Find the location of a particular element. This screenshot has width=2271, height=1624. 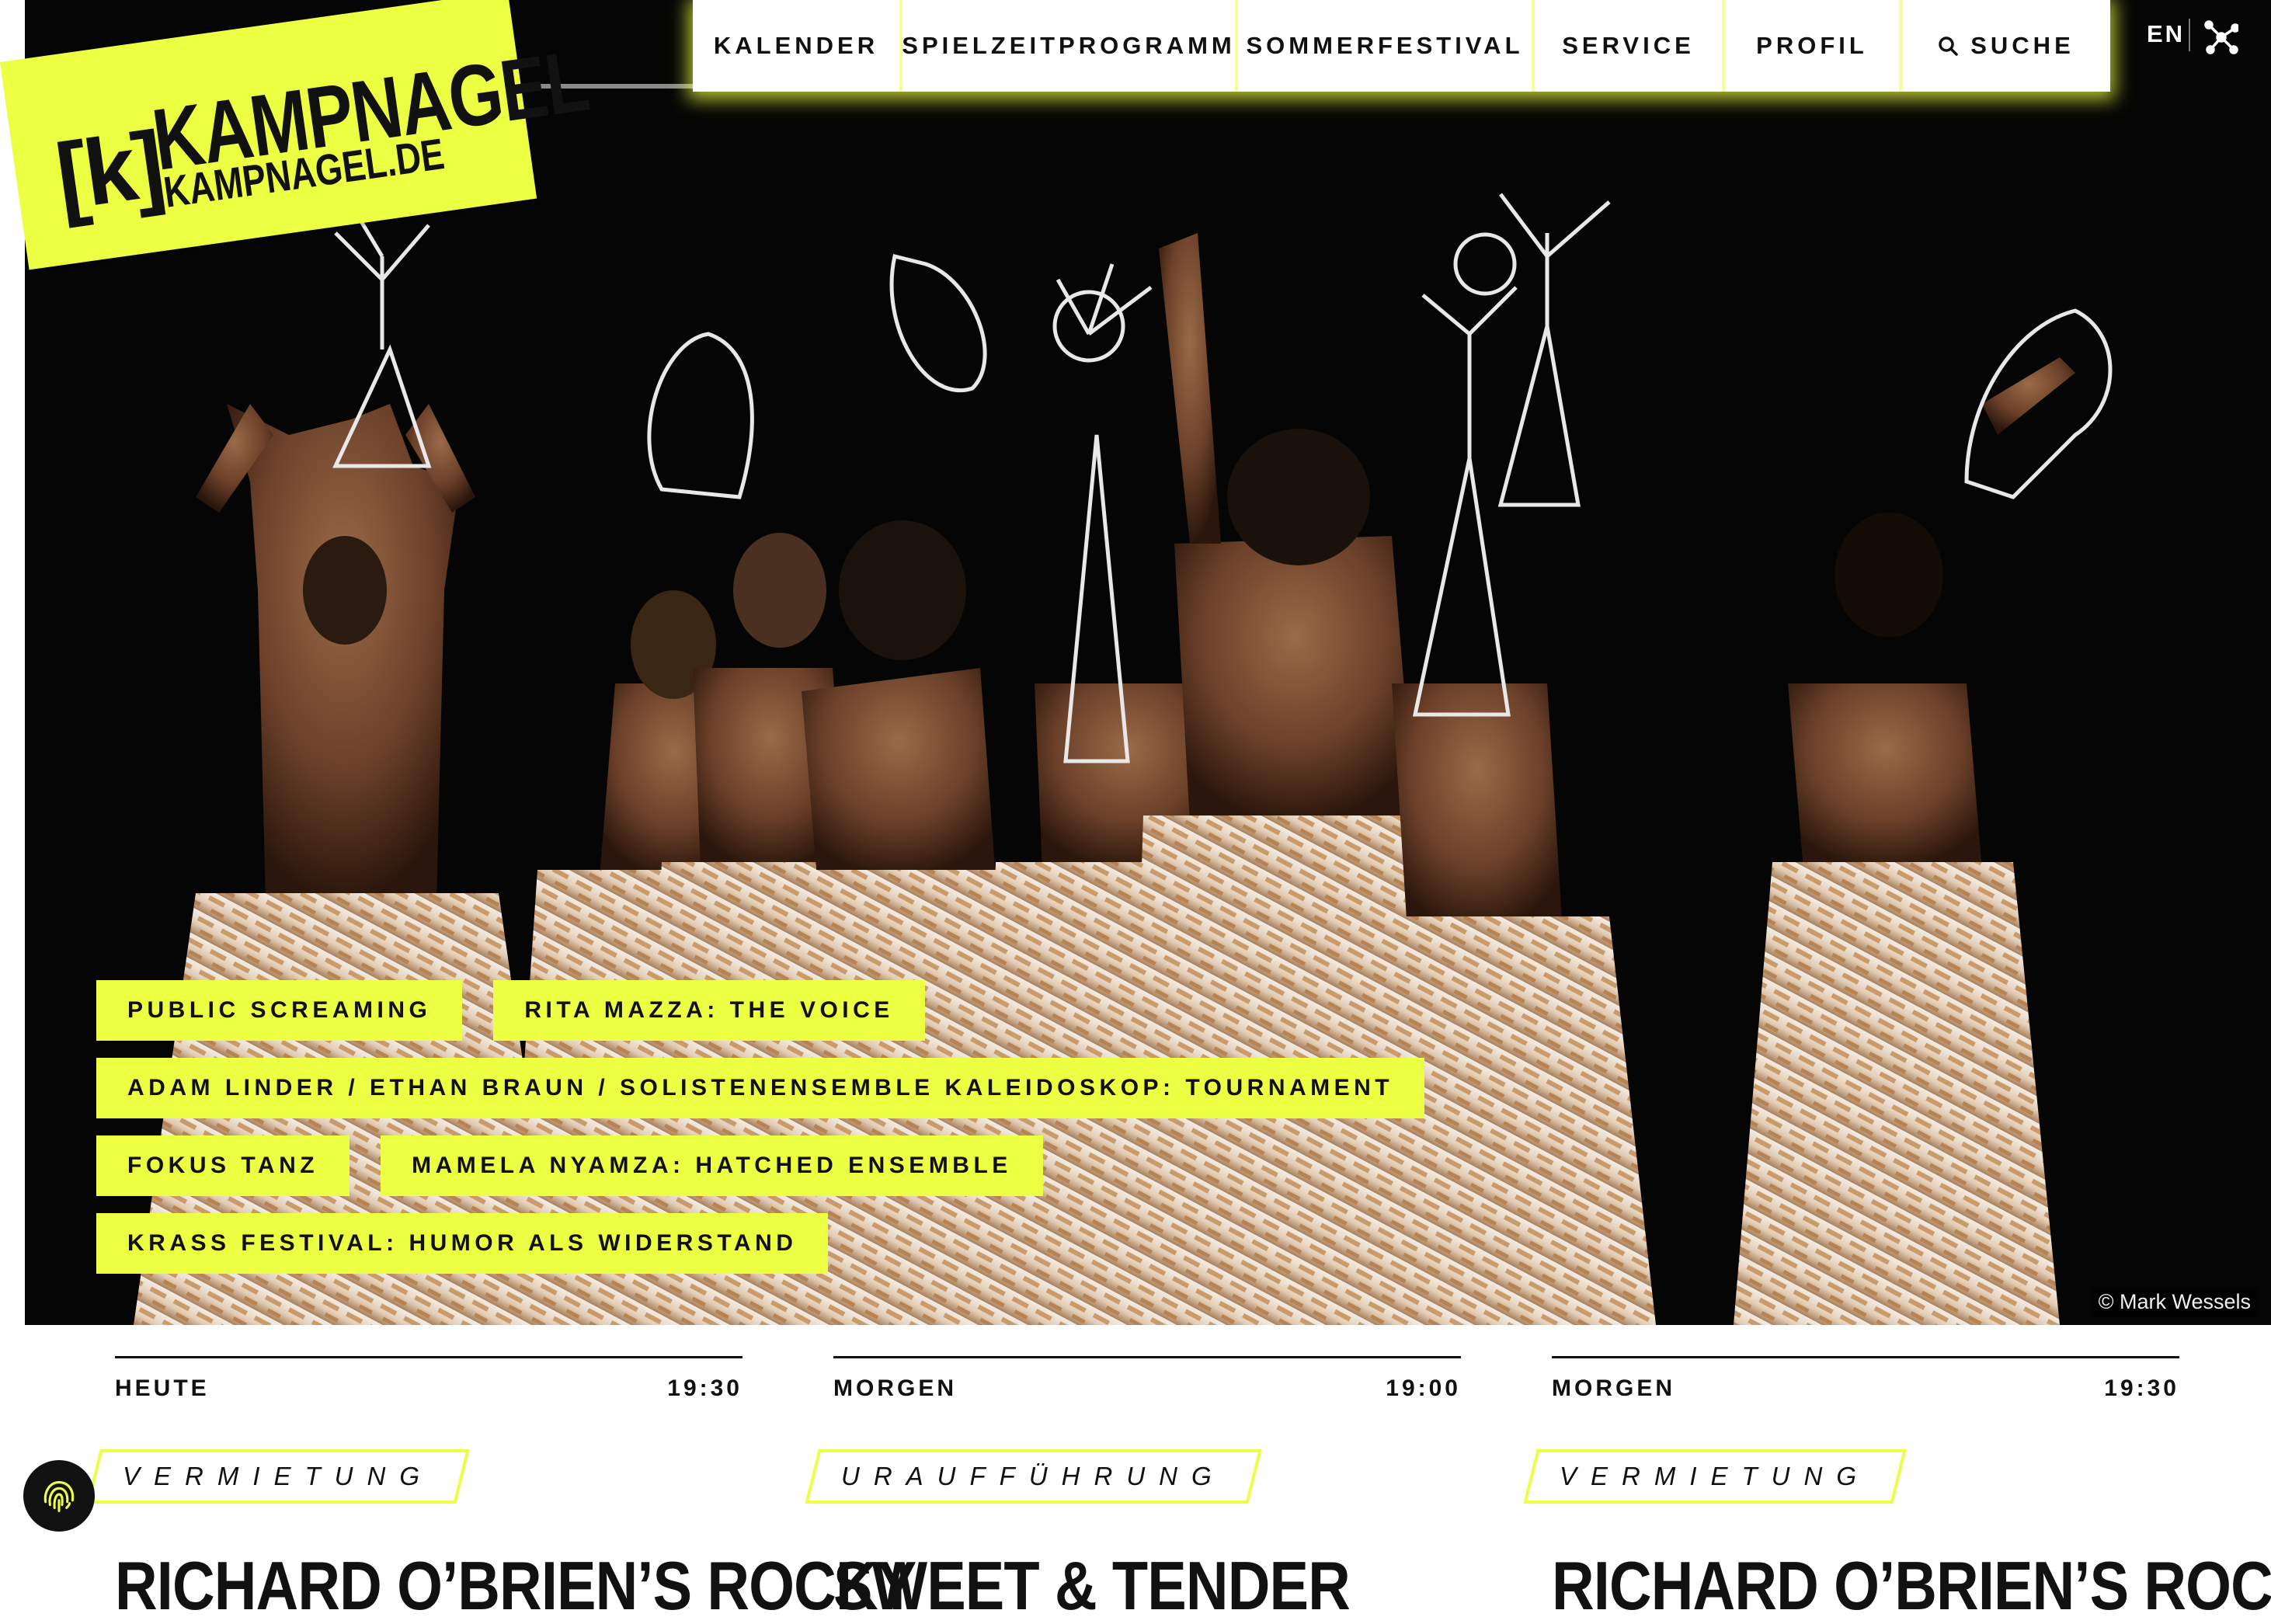

language-switch: EN is located at coordinates (2166, 34).